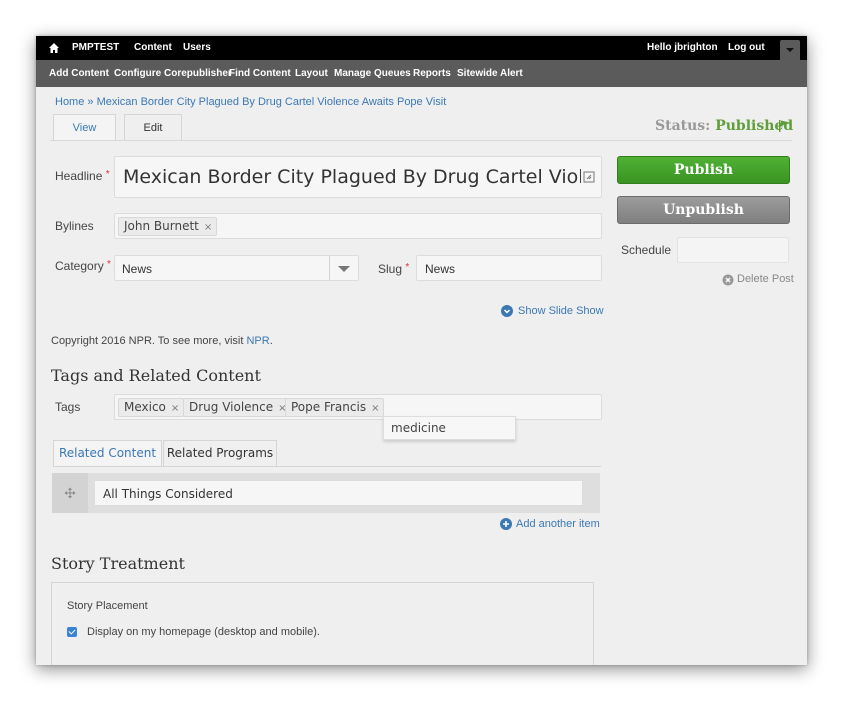 The height and width of the screenshot is (701, 843). Describe the element at coordinates (724, 126) in the screenshot. I see `publish-status: Status: Published` at that location.